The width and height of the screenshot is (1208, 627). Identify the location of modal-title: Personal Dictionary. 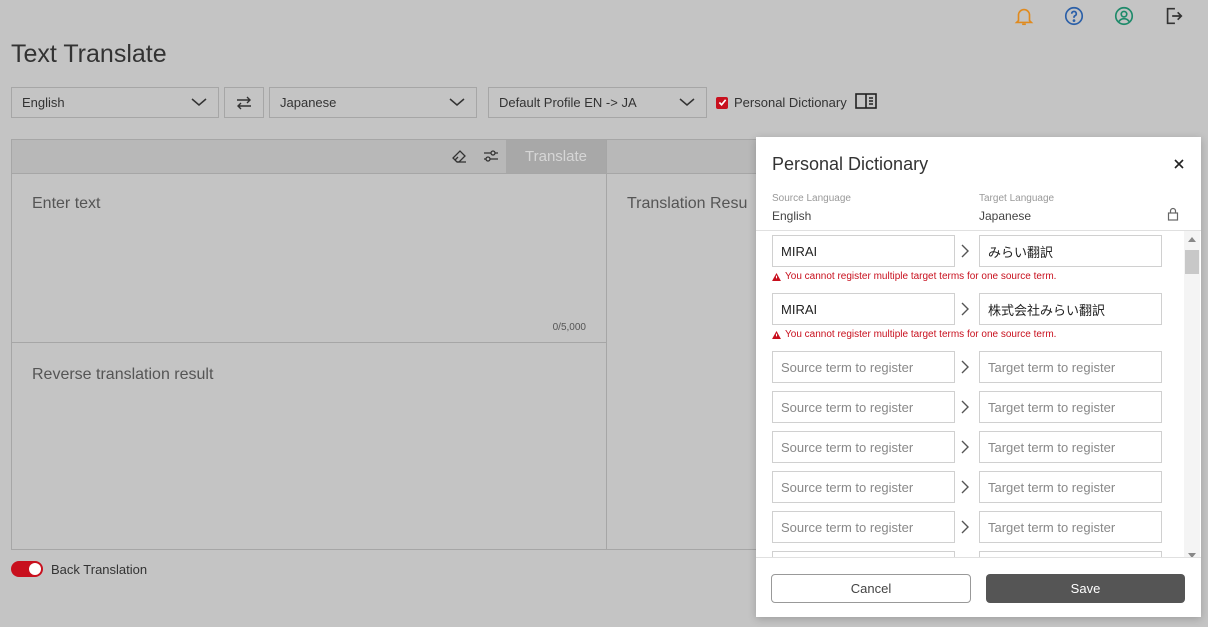
(850, 164).